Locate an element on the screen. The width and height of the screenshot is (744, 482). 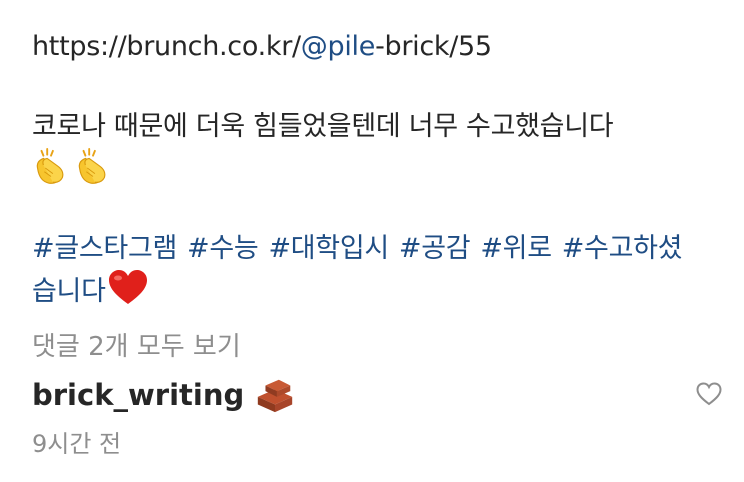
view-all-comments-link: 댓글 2개 모두 보기 is located at coordinates (136, 344).